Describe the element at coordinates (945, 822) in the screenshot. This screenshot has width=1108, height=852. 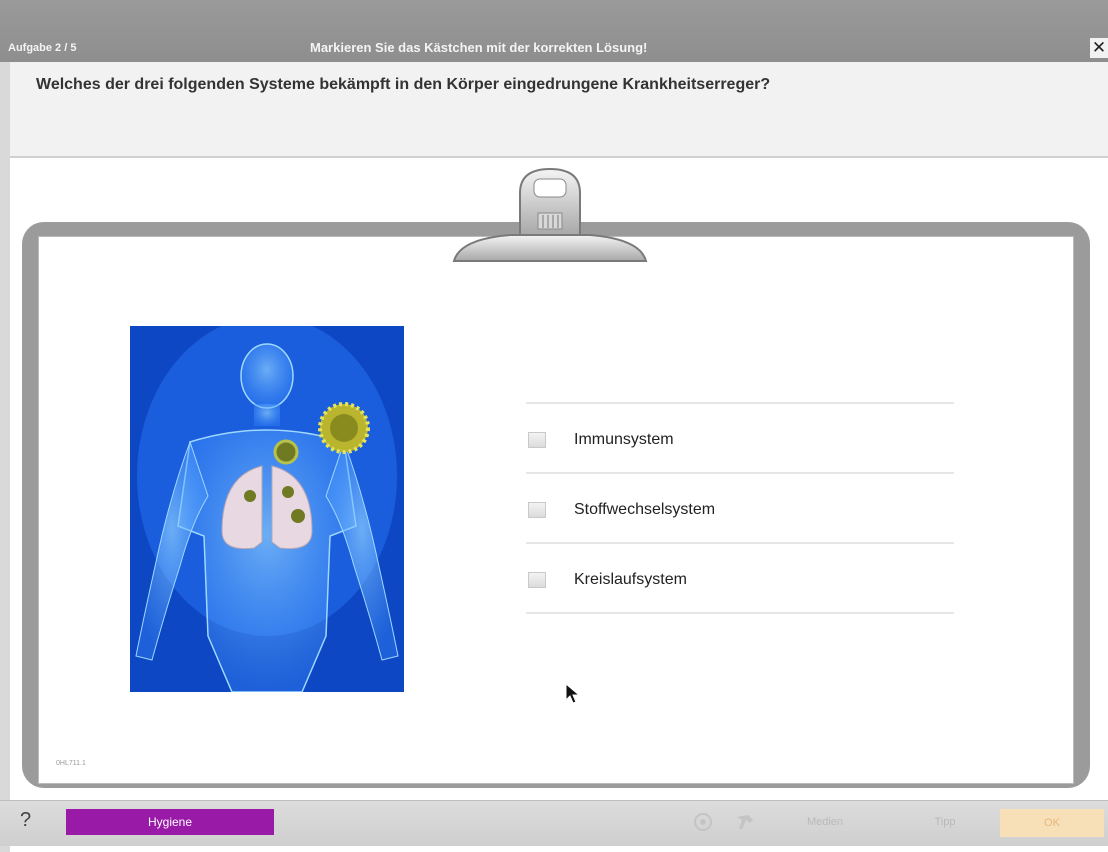
I see `tip-button: Tipp` at that location.